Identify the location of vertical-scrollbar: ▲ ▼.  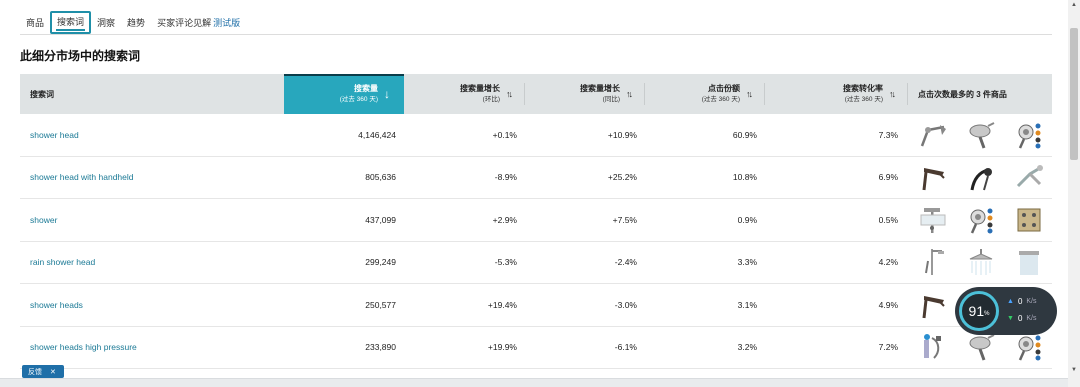
(1074, 193).